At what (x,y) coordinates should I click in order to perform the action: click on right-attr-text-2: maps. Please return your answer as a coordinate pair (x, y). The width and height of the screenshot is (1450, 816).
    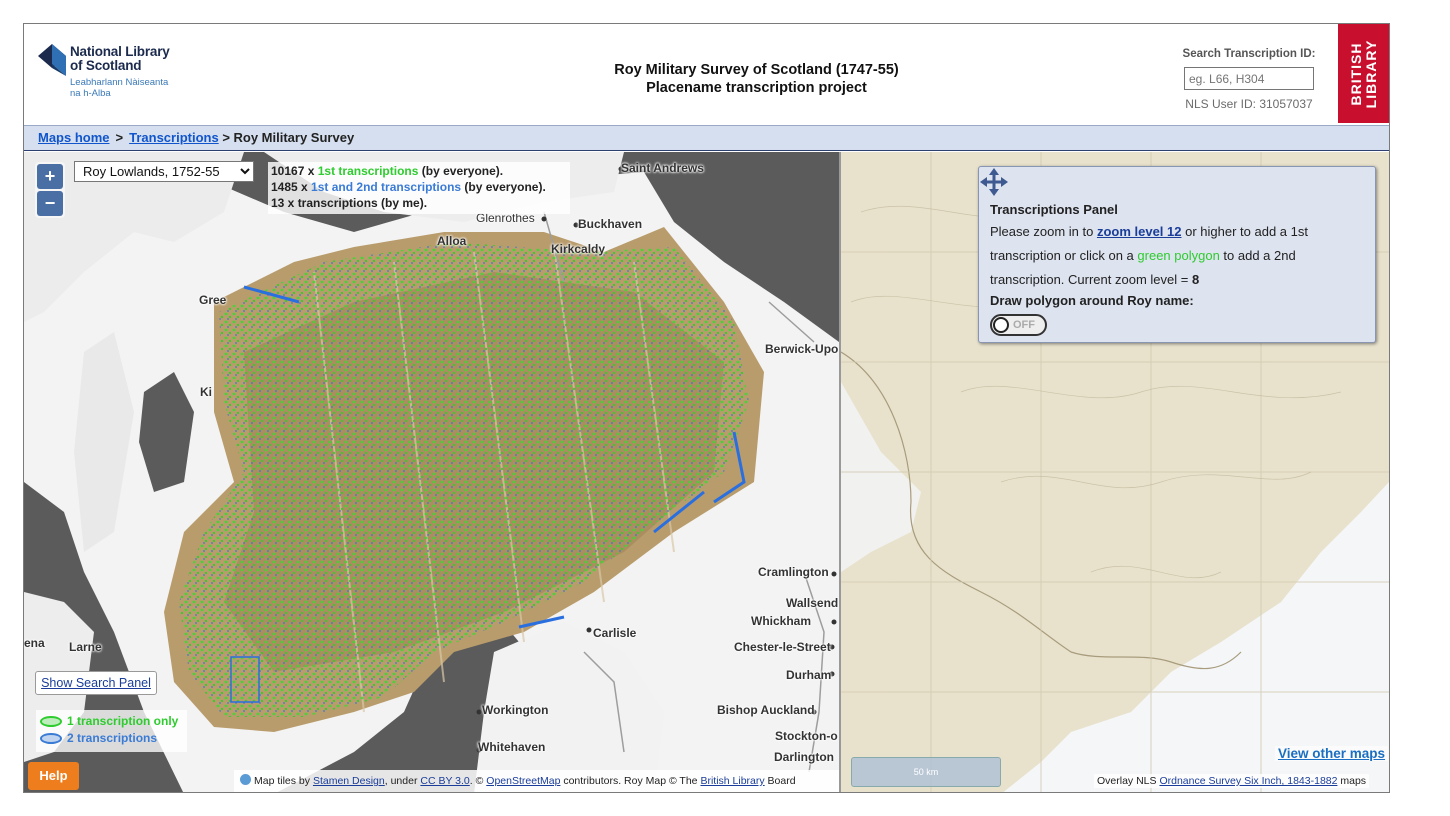
    Looking at the image, I should click on (1352, 781).